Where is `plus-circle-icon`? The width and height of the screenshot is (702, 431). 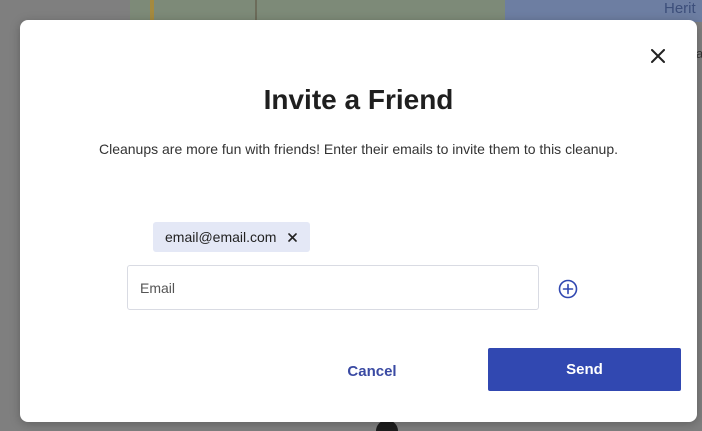 plus-circle-icon is located at coordinates (568, 289).